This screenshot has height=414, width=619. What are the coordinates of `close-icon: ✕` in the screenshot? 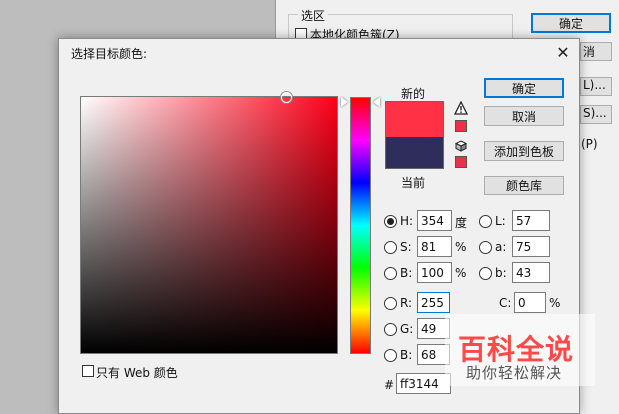 It's located at (563, 52).